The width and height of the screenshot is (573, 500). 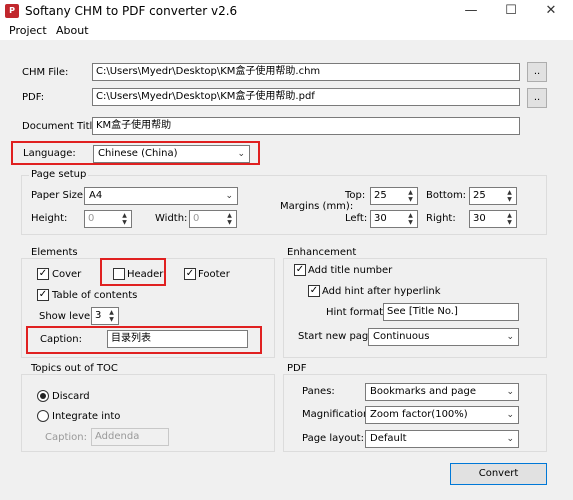 What do you see at coordinates (43, 416) in the screenshot?
I see `integrate-radio` at bounding box center [43, 416].